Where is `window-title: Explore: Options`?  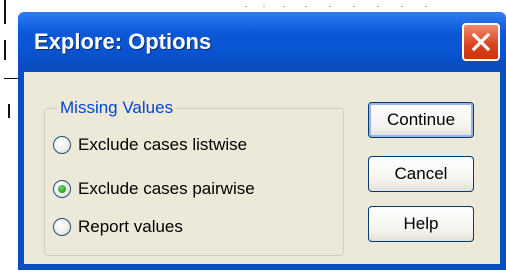 window-title: Explore: Options is located at coordinates (123, 41).